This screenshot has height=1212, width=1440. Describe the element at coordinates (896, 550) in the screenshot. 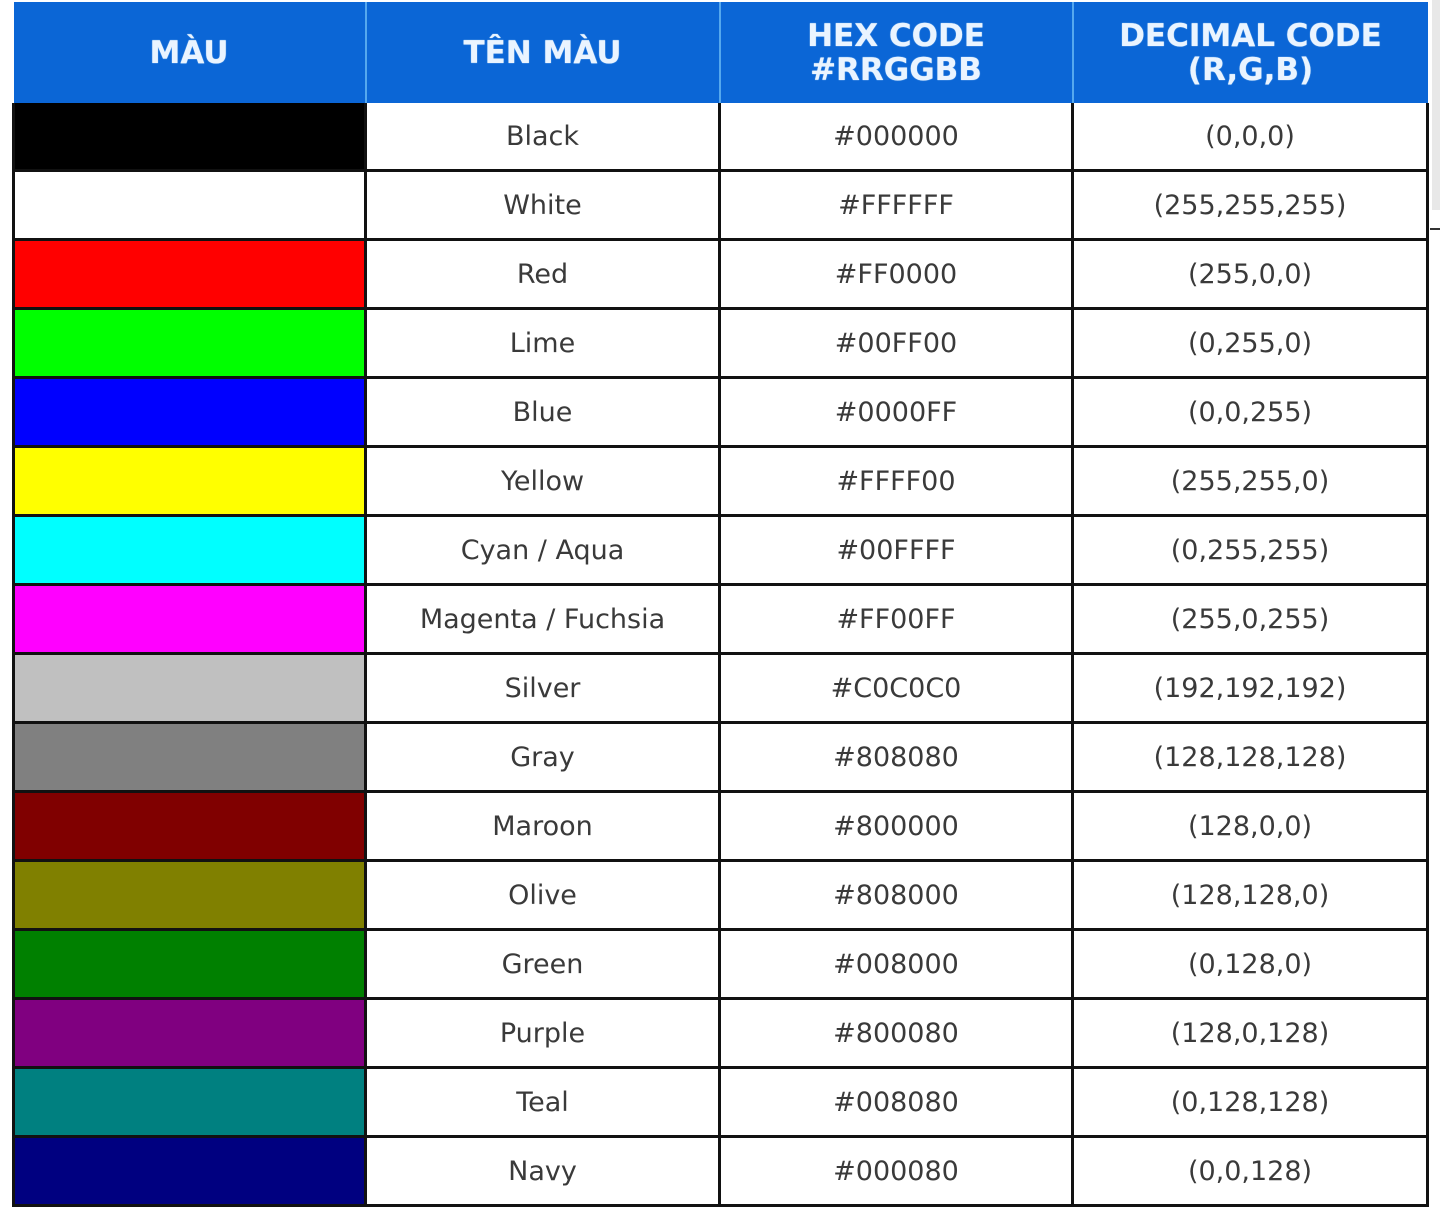

I see `hex-code-cell: #00FFFF` at that location.